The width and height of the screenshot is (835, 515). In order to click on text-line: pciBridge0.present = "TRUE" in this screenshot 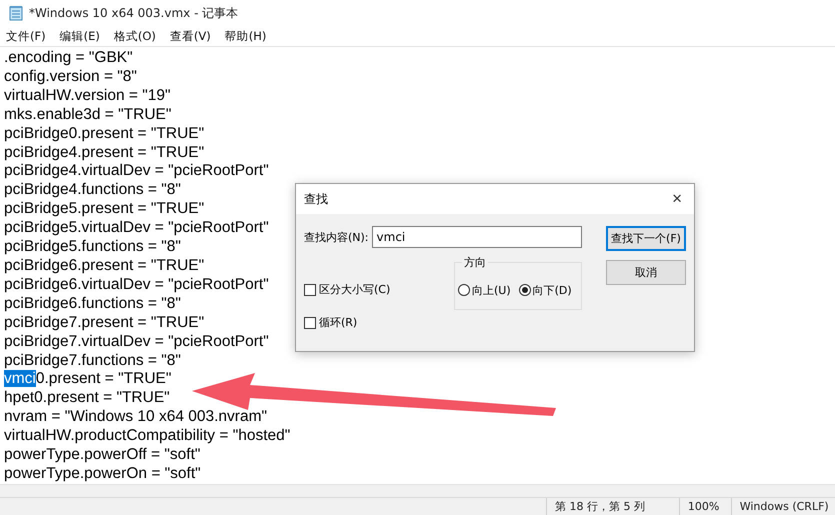, I will do `click(104, 134)`.